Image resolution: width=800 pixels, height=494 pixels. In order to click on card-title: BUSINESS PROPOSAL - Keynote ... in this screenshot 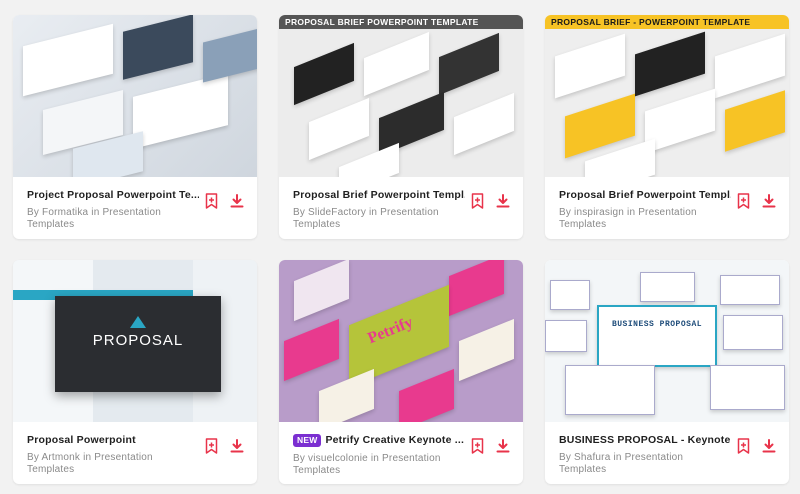, I will do `click(645, 440)`.